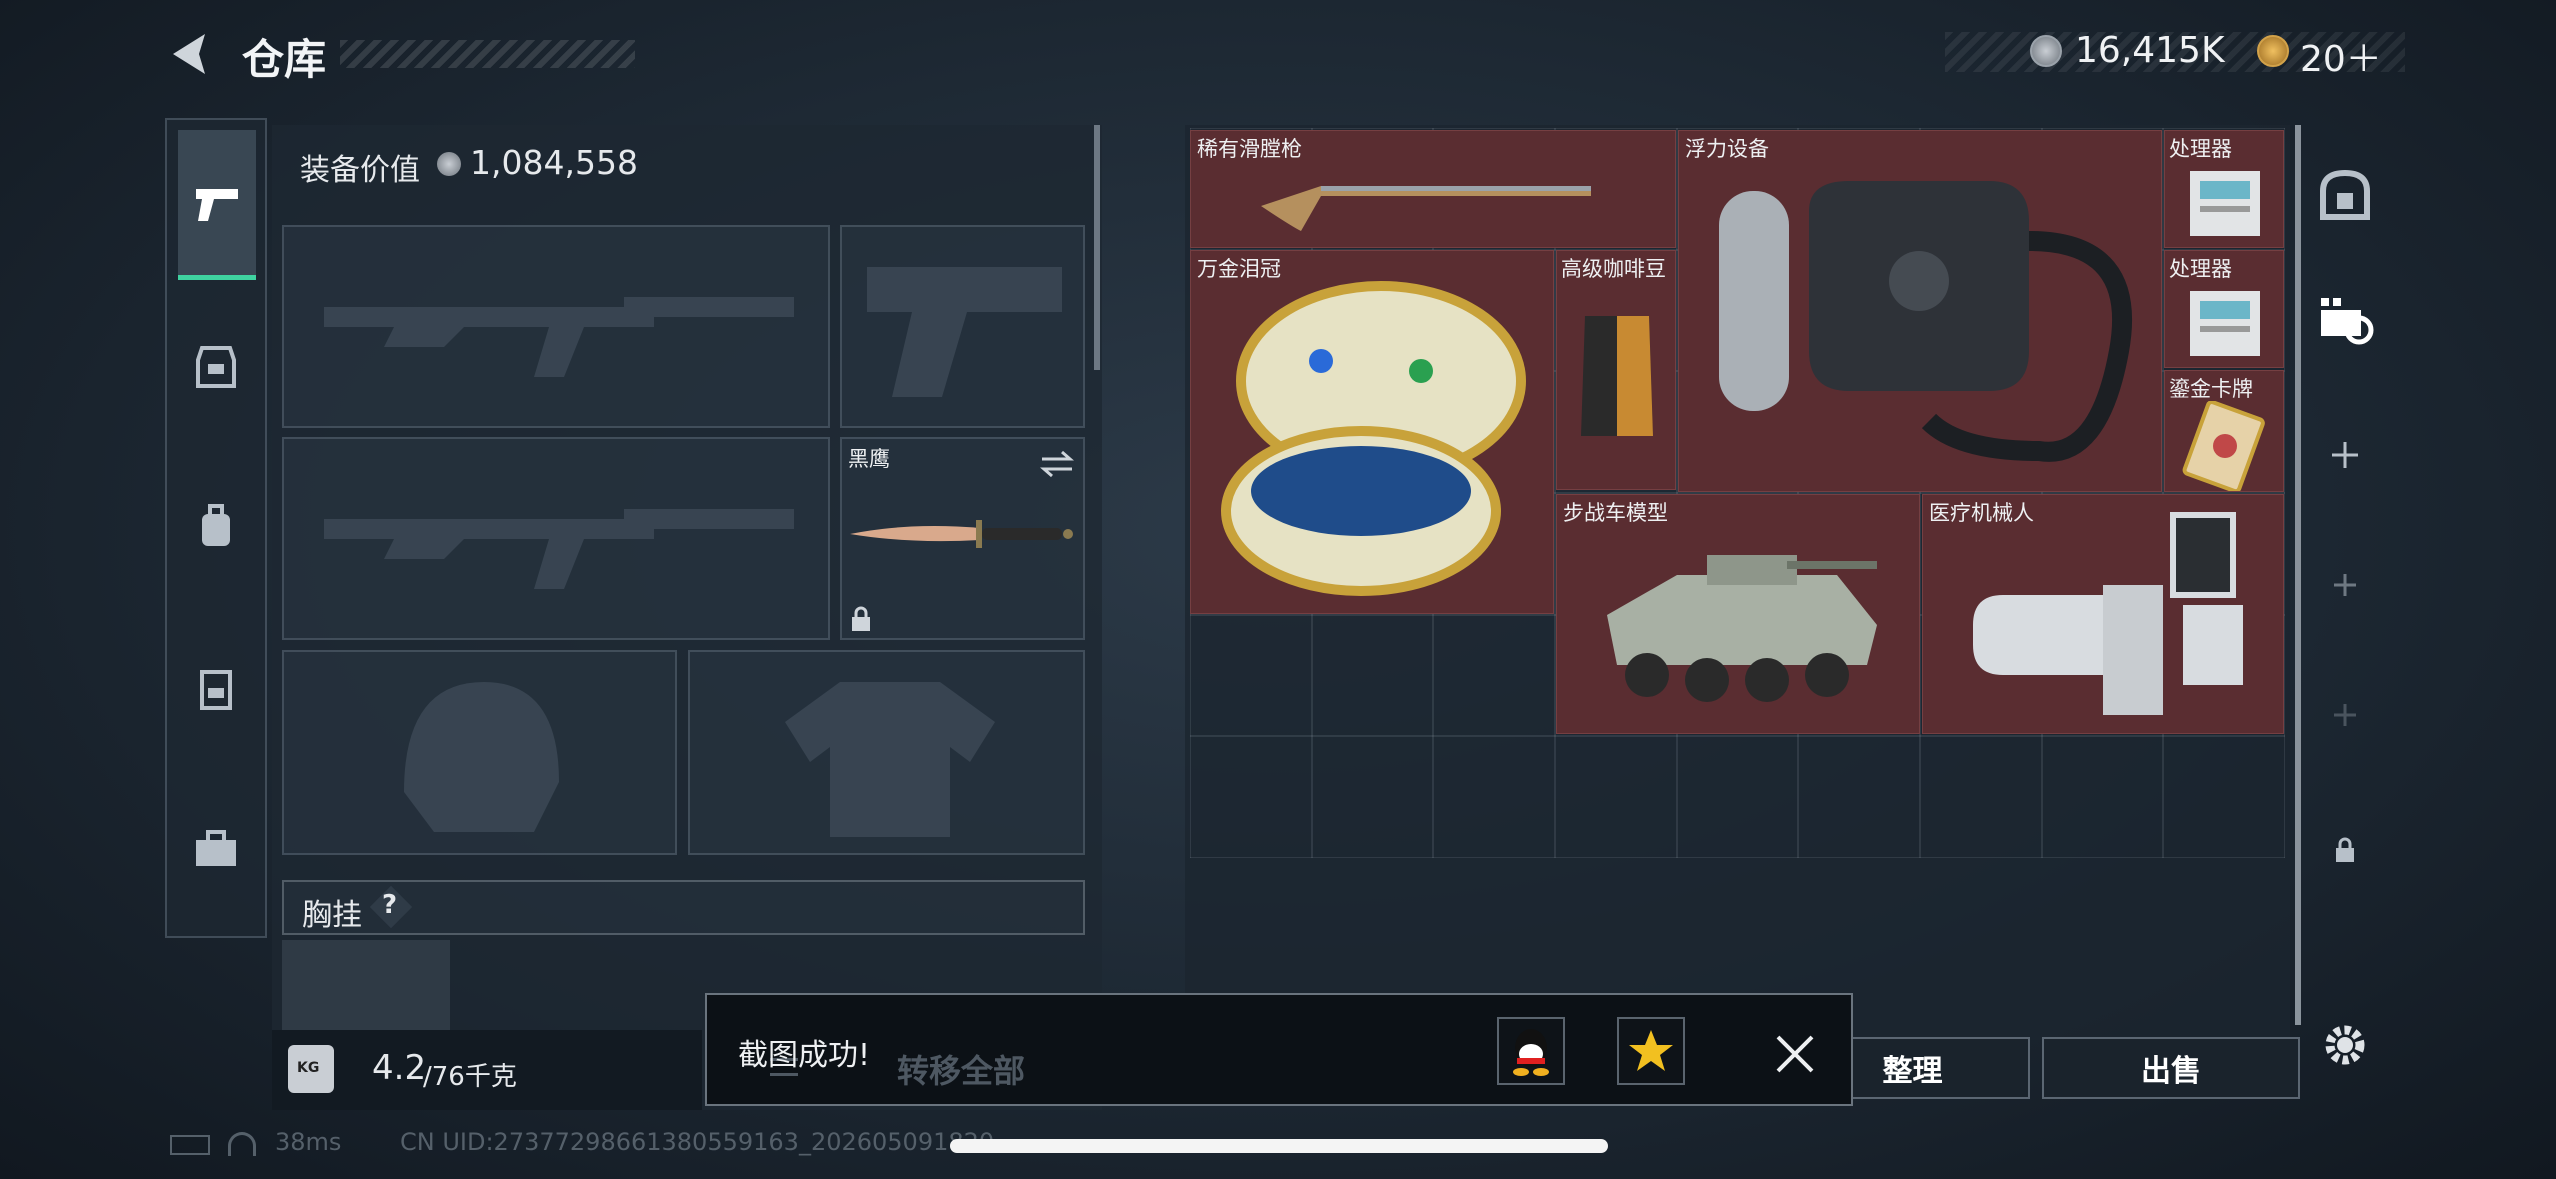 The width and height of the screenshot is (2556, 1179). Describe the element at coordinates (481, 757) in the screenshot. I see `helmet-silhouette-icon` at that location.